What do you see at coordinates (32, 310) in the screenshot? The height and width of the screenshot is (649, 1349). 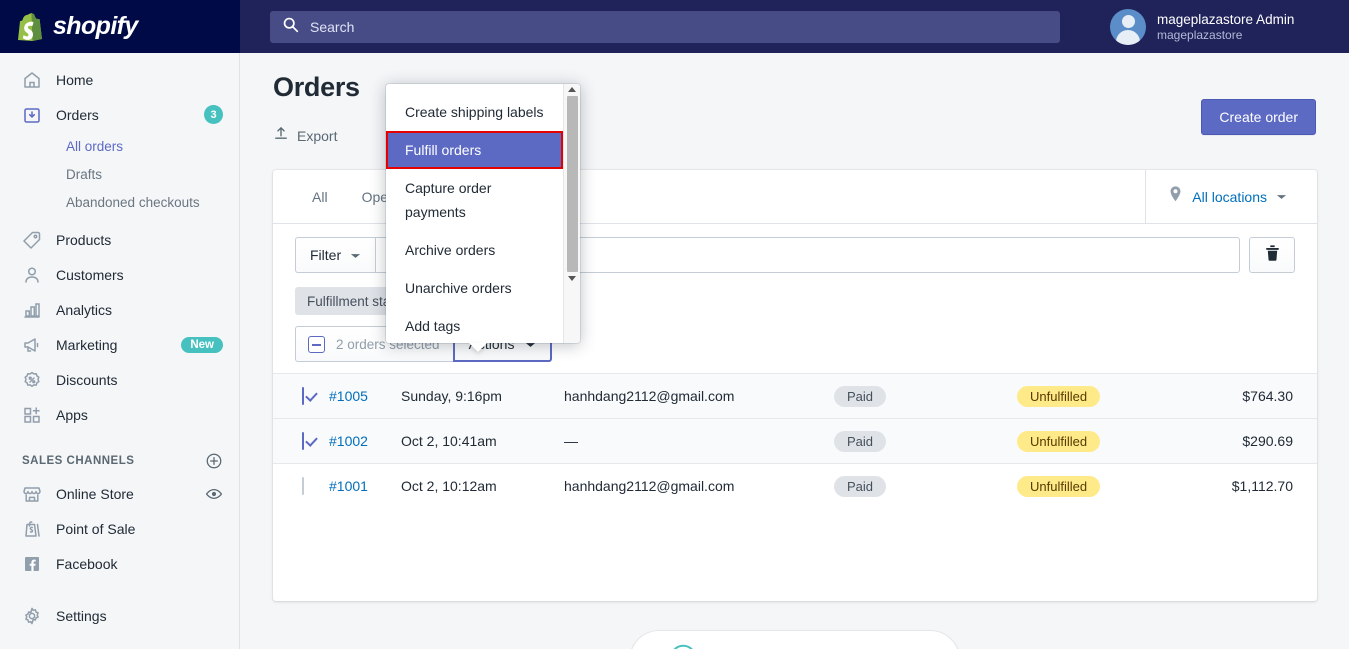 I see `bar-chart-icon` at bounding box center [32, 310].